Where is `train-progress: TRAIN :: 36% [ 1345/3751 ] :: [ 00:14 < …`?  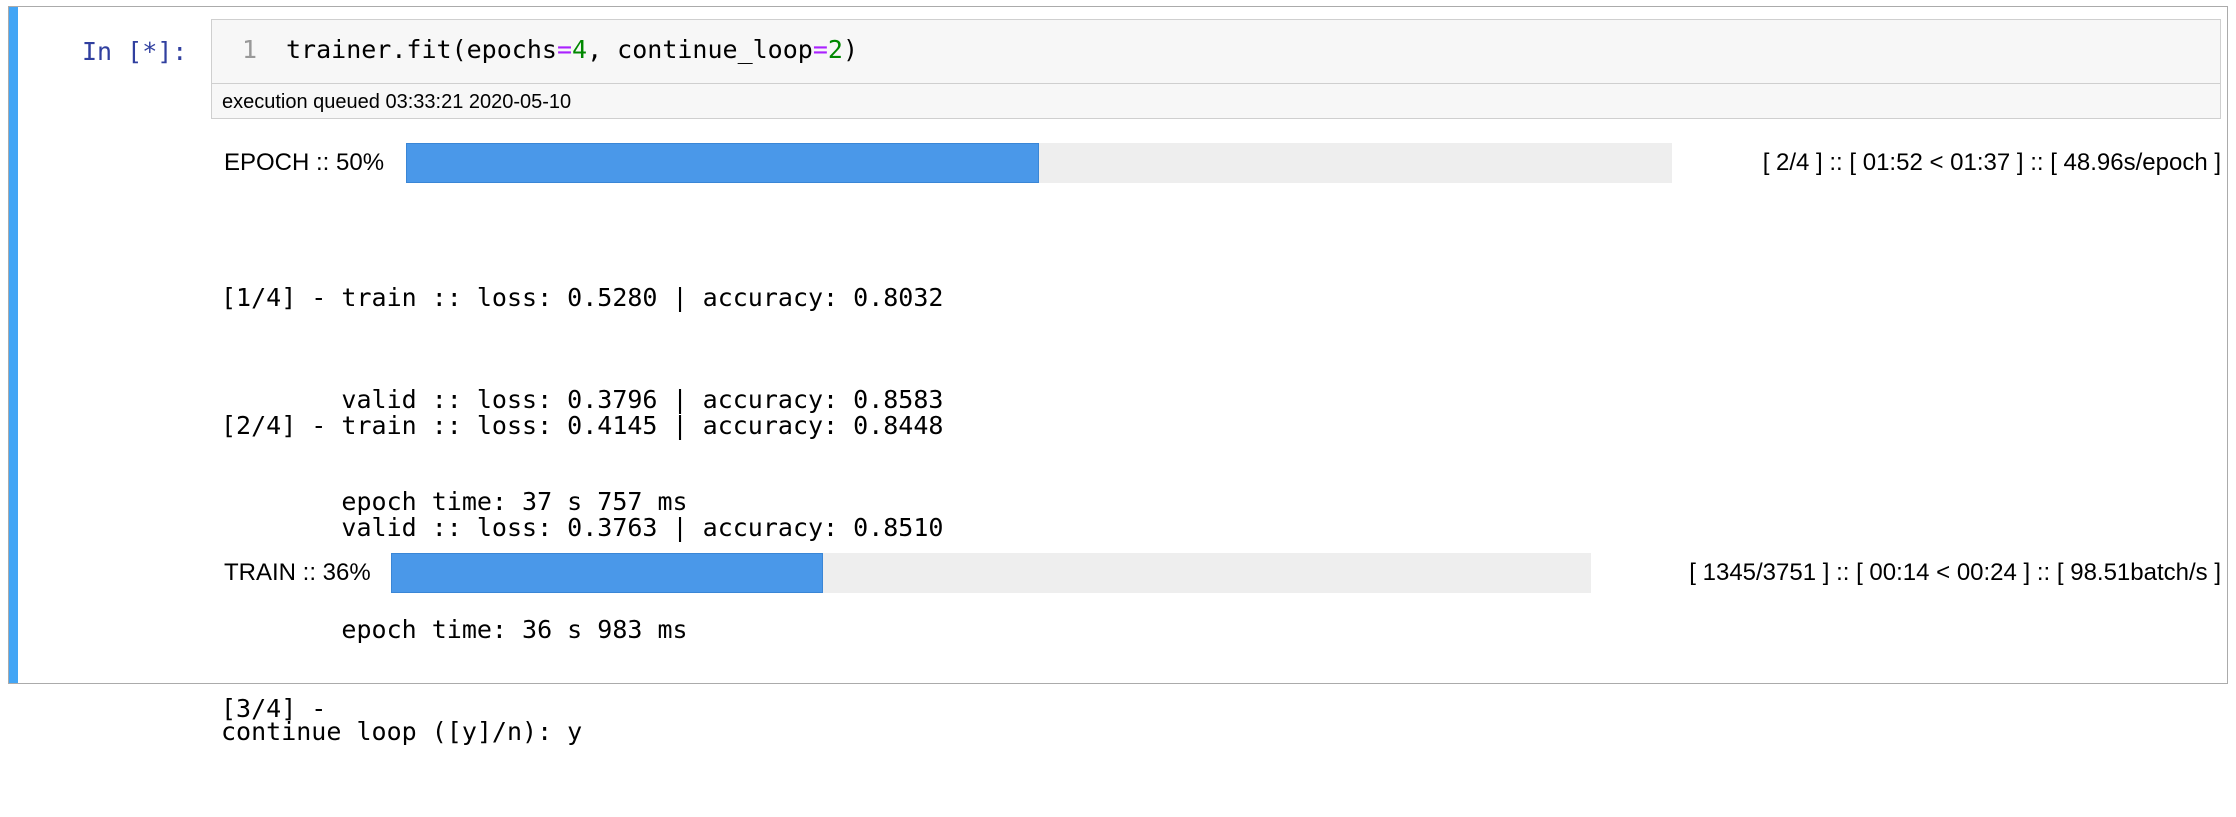
train-progress: TRAIN :: 36% [ 1345/3751 ] :: [ 00:14 < … is located at coordinates (1216, 573).